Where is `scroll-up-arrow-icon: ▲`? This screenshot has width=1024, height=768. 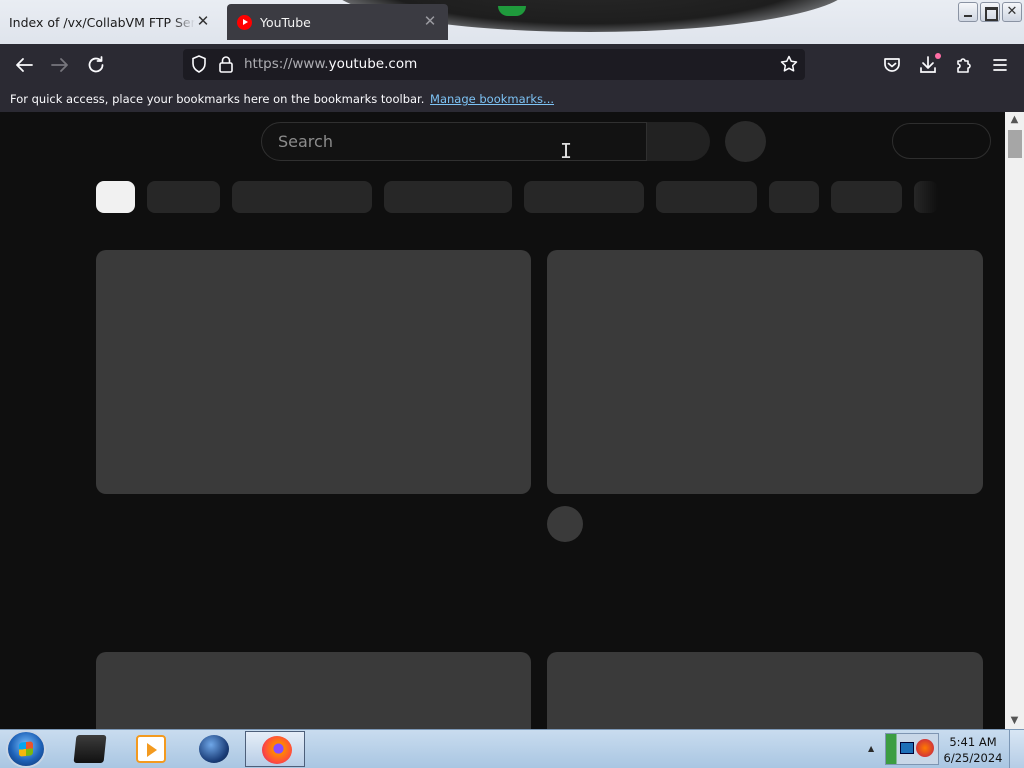 scroll-up-arrow-icon: ▲ is located at coordinates (1014, 120).